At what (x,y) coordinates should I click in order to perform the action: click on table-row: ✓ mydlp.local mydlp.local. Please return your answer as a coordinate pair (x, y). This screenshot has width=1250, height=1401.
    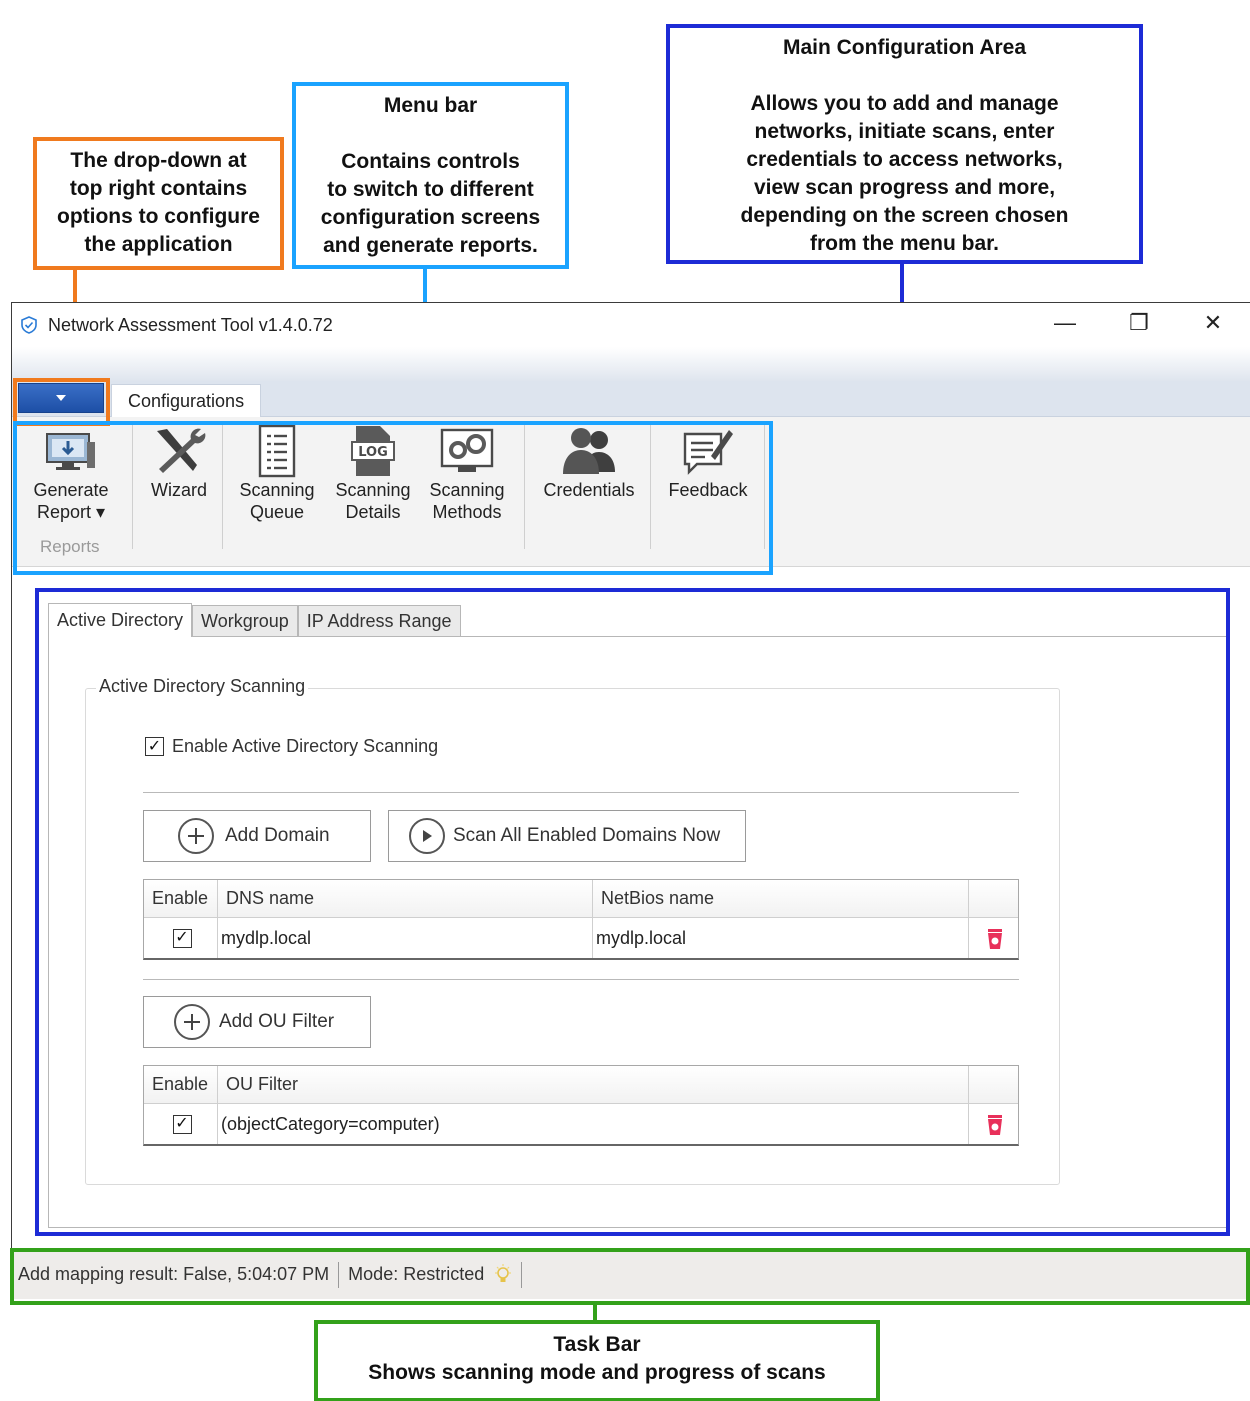
    Looking at the image, I should click on (581, 938).